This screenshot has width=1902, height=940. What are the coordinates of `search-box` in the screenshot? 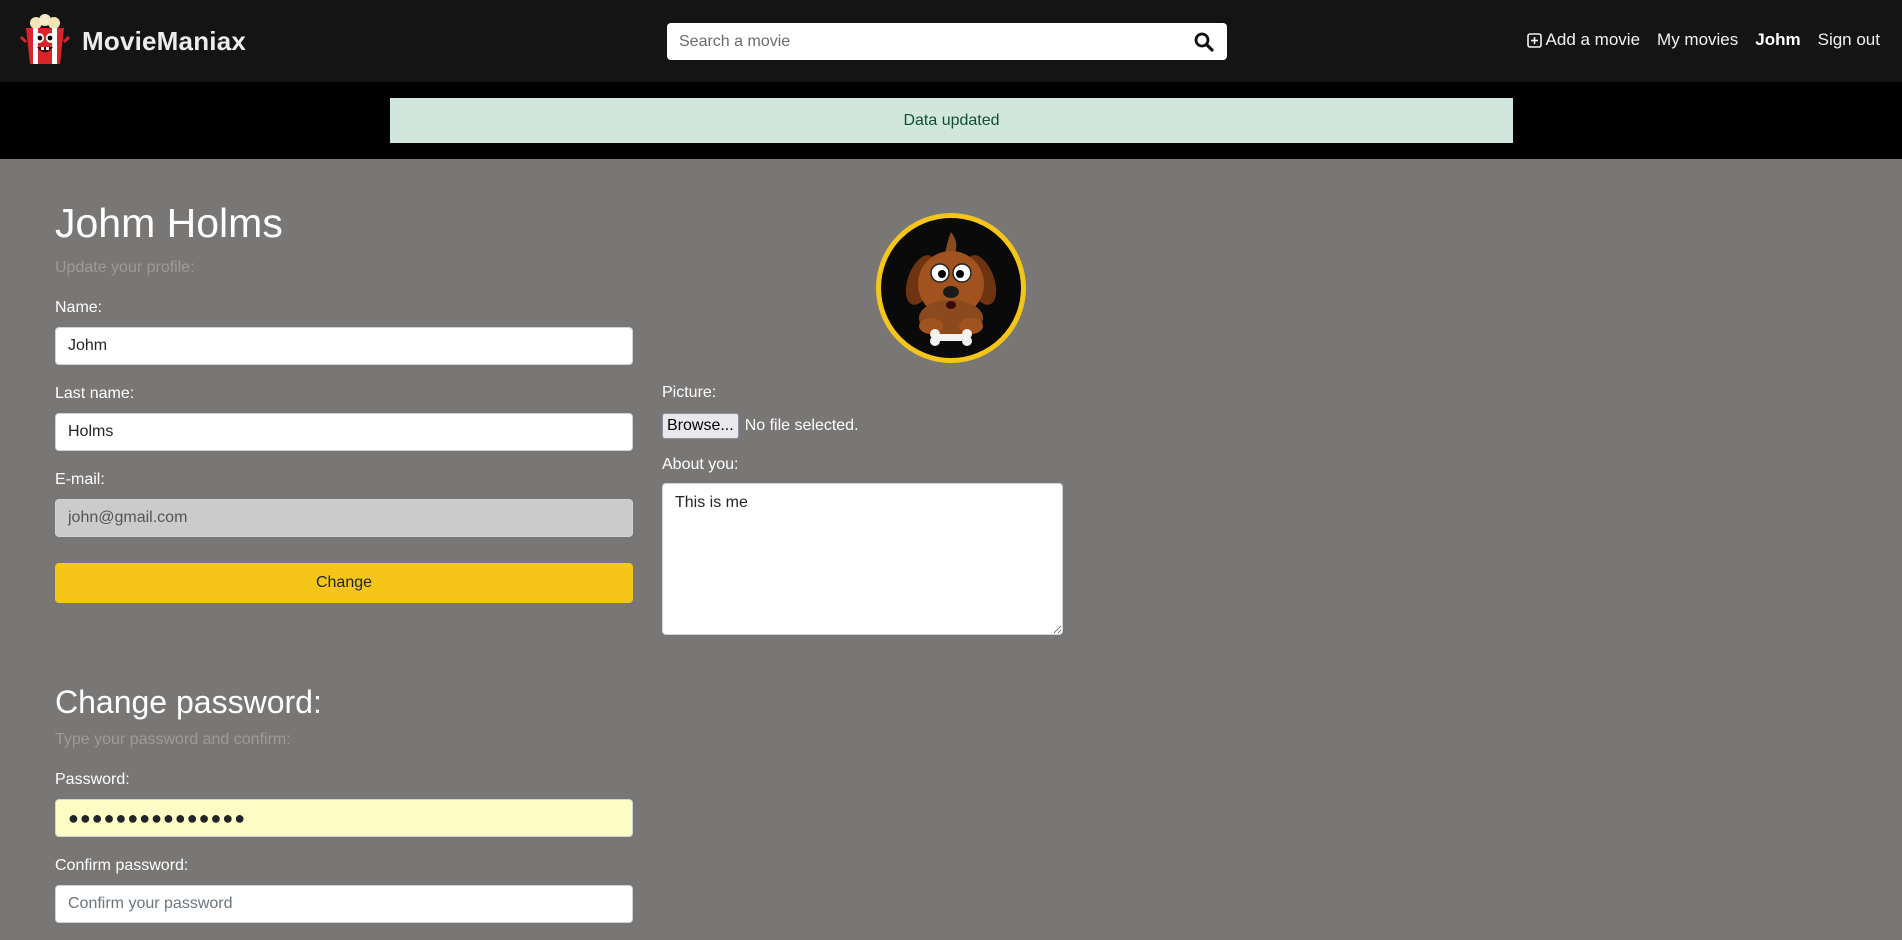 It's located at (947, 41).